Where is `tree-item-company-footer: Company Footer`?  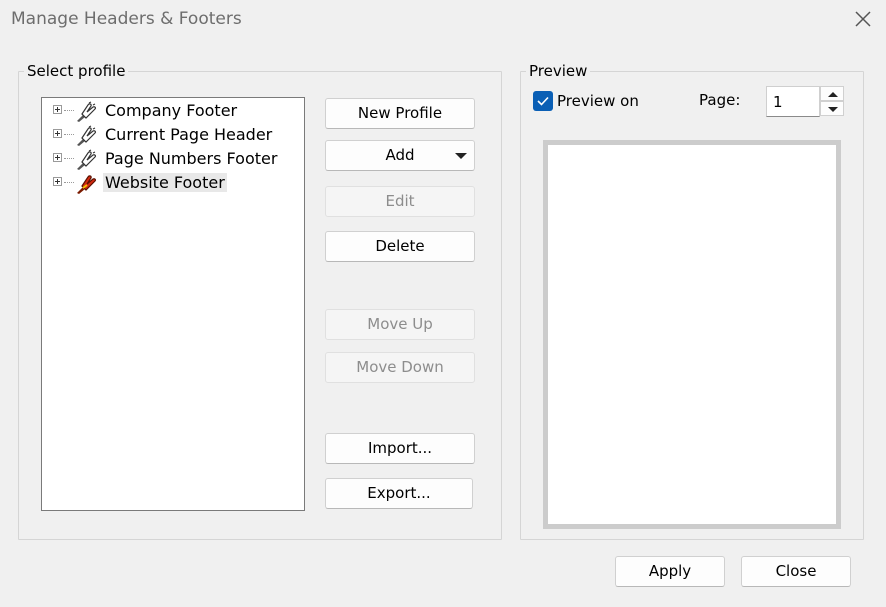 tree-item-company-footer: Company Footer is located at coordinates (170, 111).